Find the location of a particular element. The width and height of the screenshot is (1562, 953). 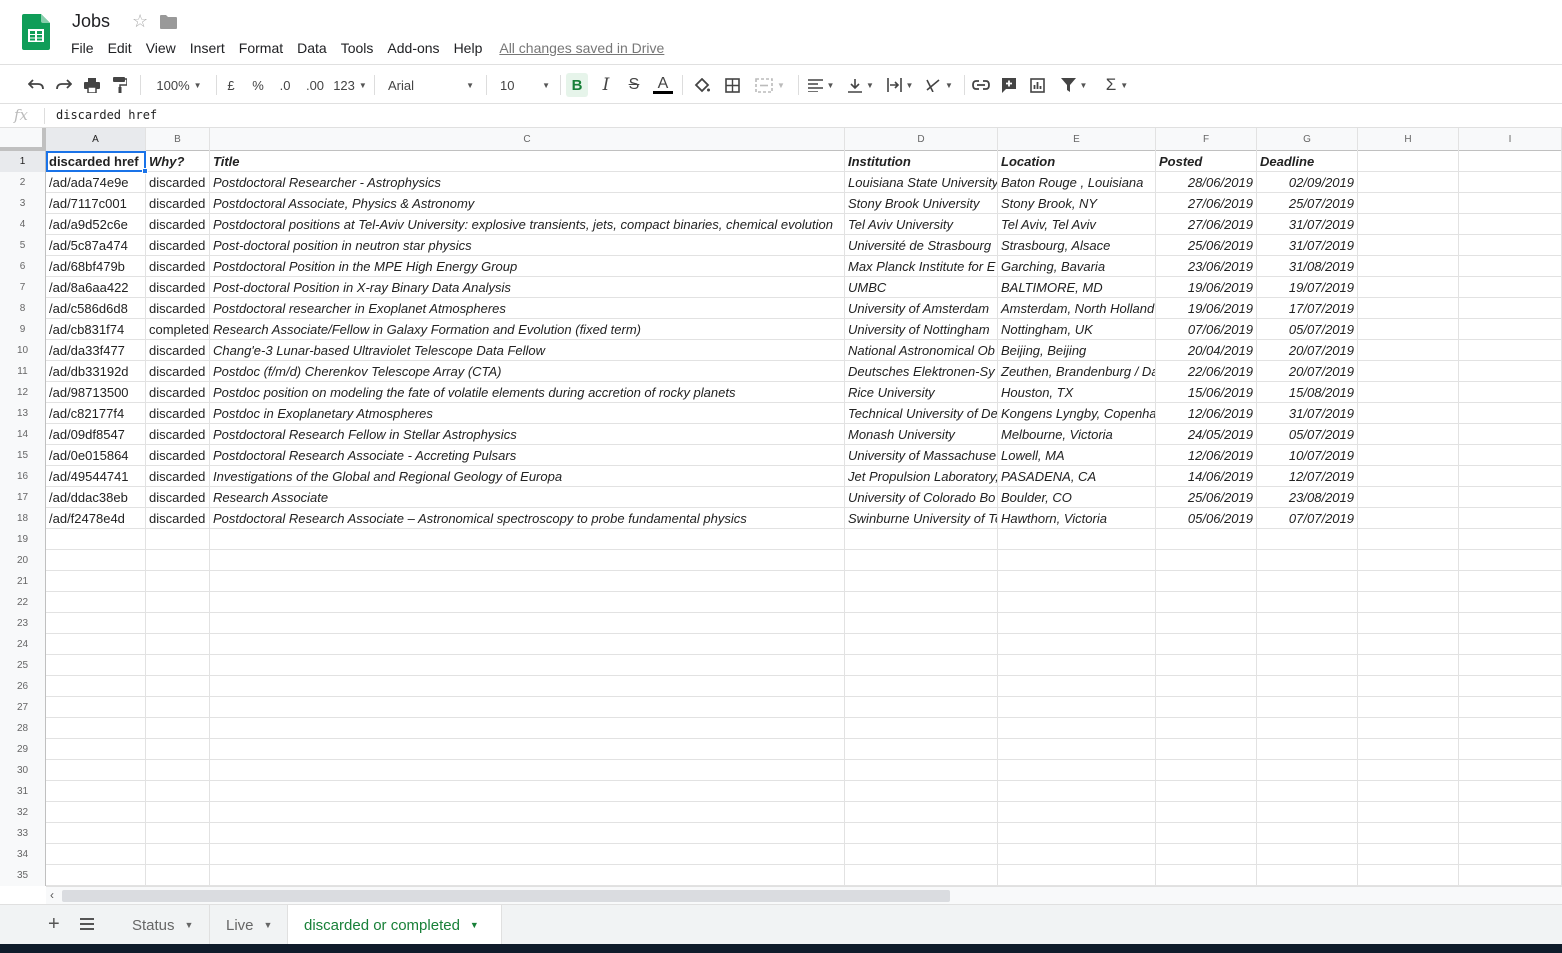

cell-d10: National Astronomical Ob is located at coordinates (921, 350).